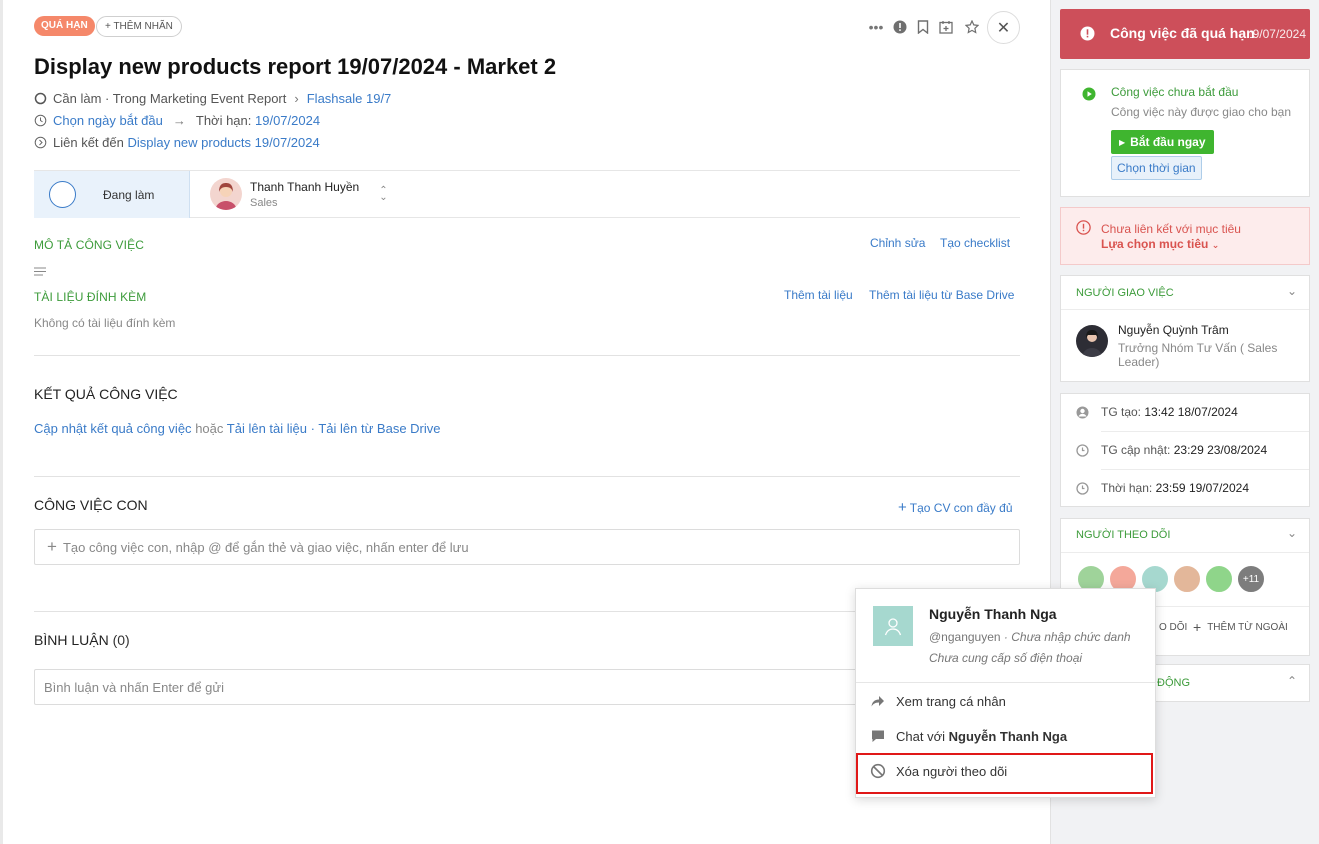 The image size is (1319, 844). Describe the element at coordinates (88, 142) in the screenshot. I see `linked-label: Liên kết đến` at that location.